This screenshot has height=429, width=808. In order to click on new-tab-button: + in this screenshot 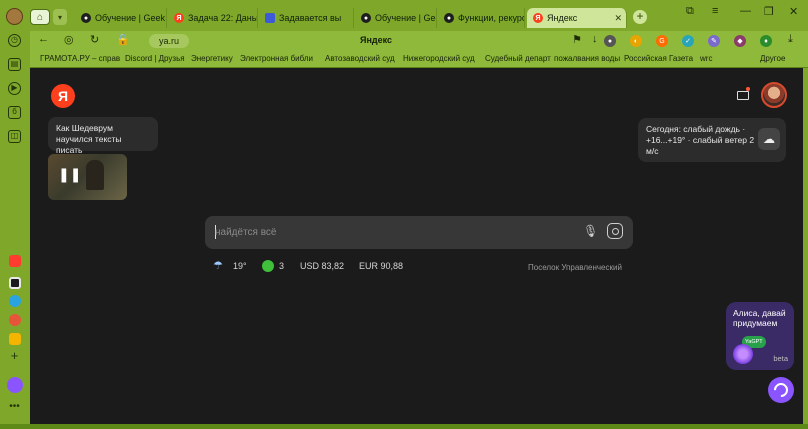, I will do `click(640, 17)`.